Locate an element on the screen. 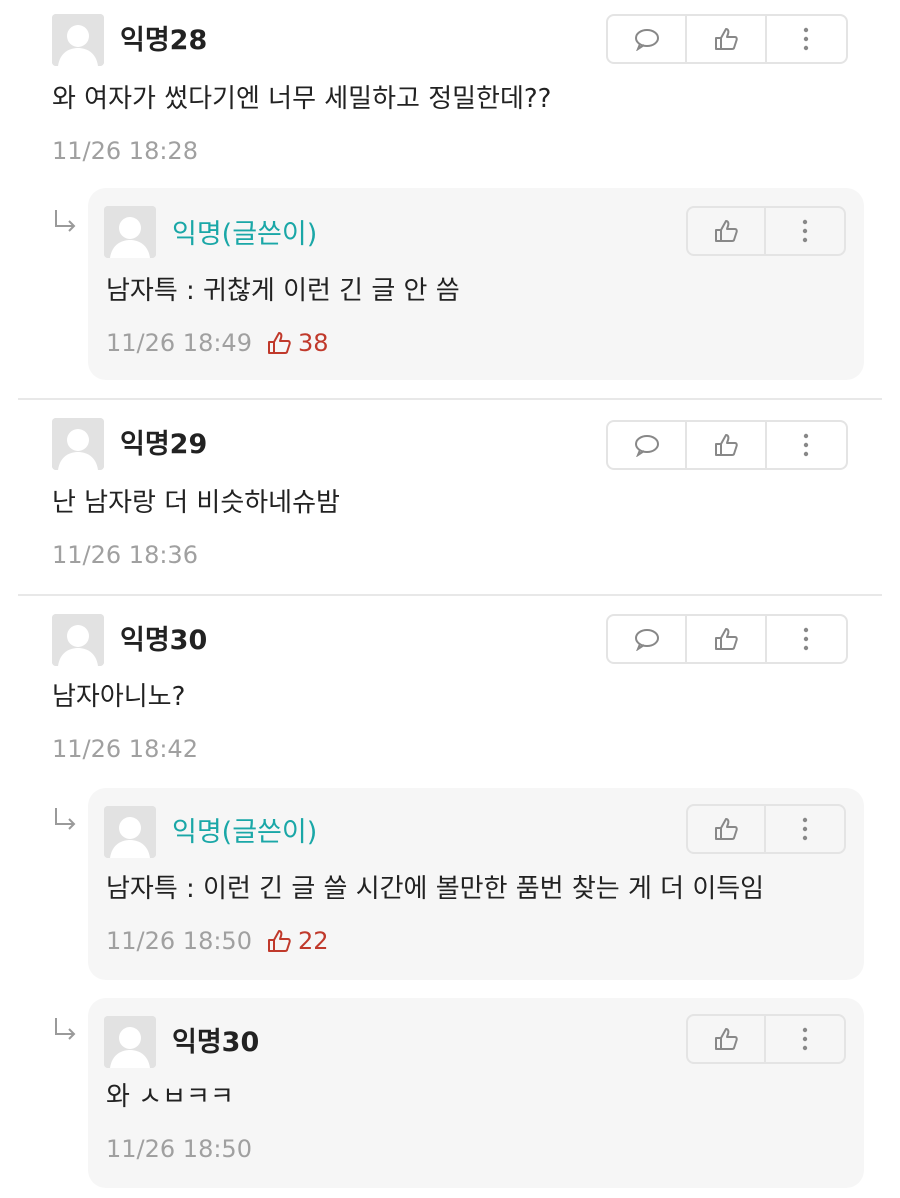  reply-like-count: 38 is located at coordinates (297, 343).